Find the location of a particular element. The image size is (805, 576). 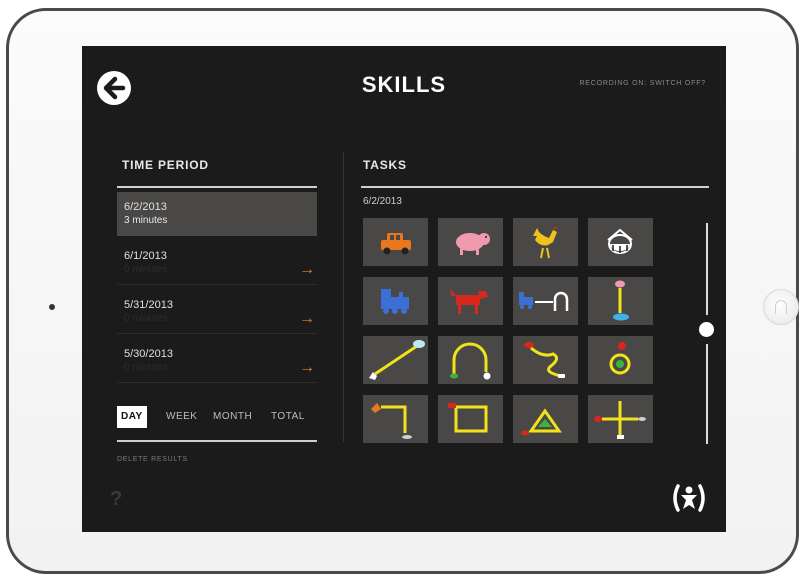

rectangle-path-icon is located at coordinates (468, 418).